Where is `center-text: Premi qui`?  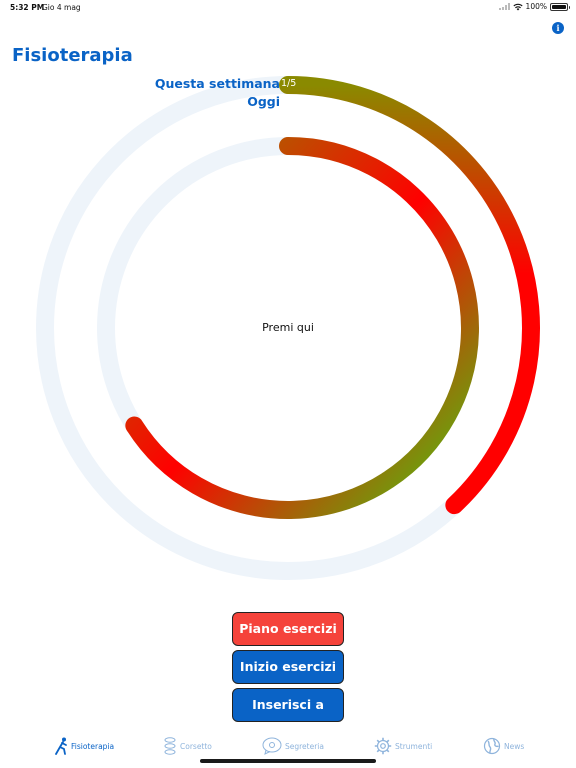
center-text: Premi qui is located at coordinates (288, 327).